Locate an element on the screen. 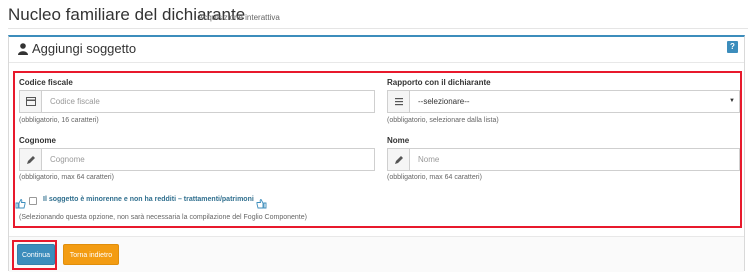 Image resolution: width=750 pixels, height=272 pixels. panel-footer: Continua Torna indietro is located at coordinates (376, 254).